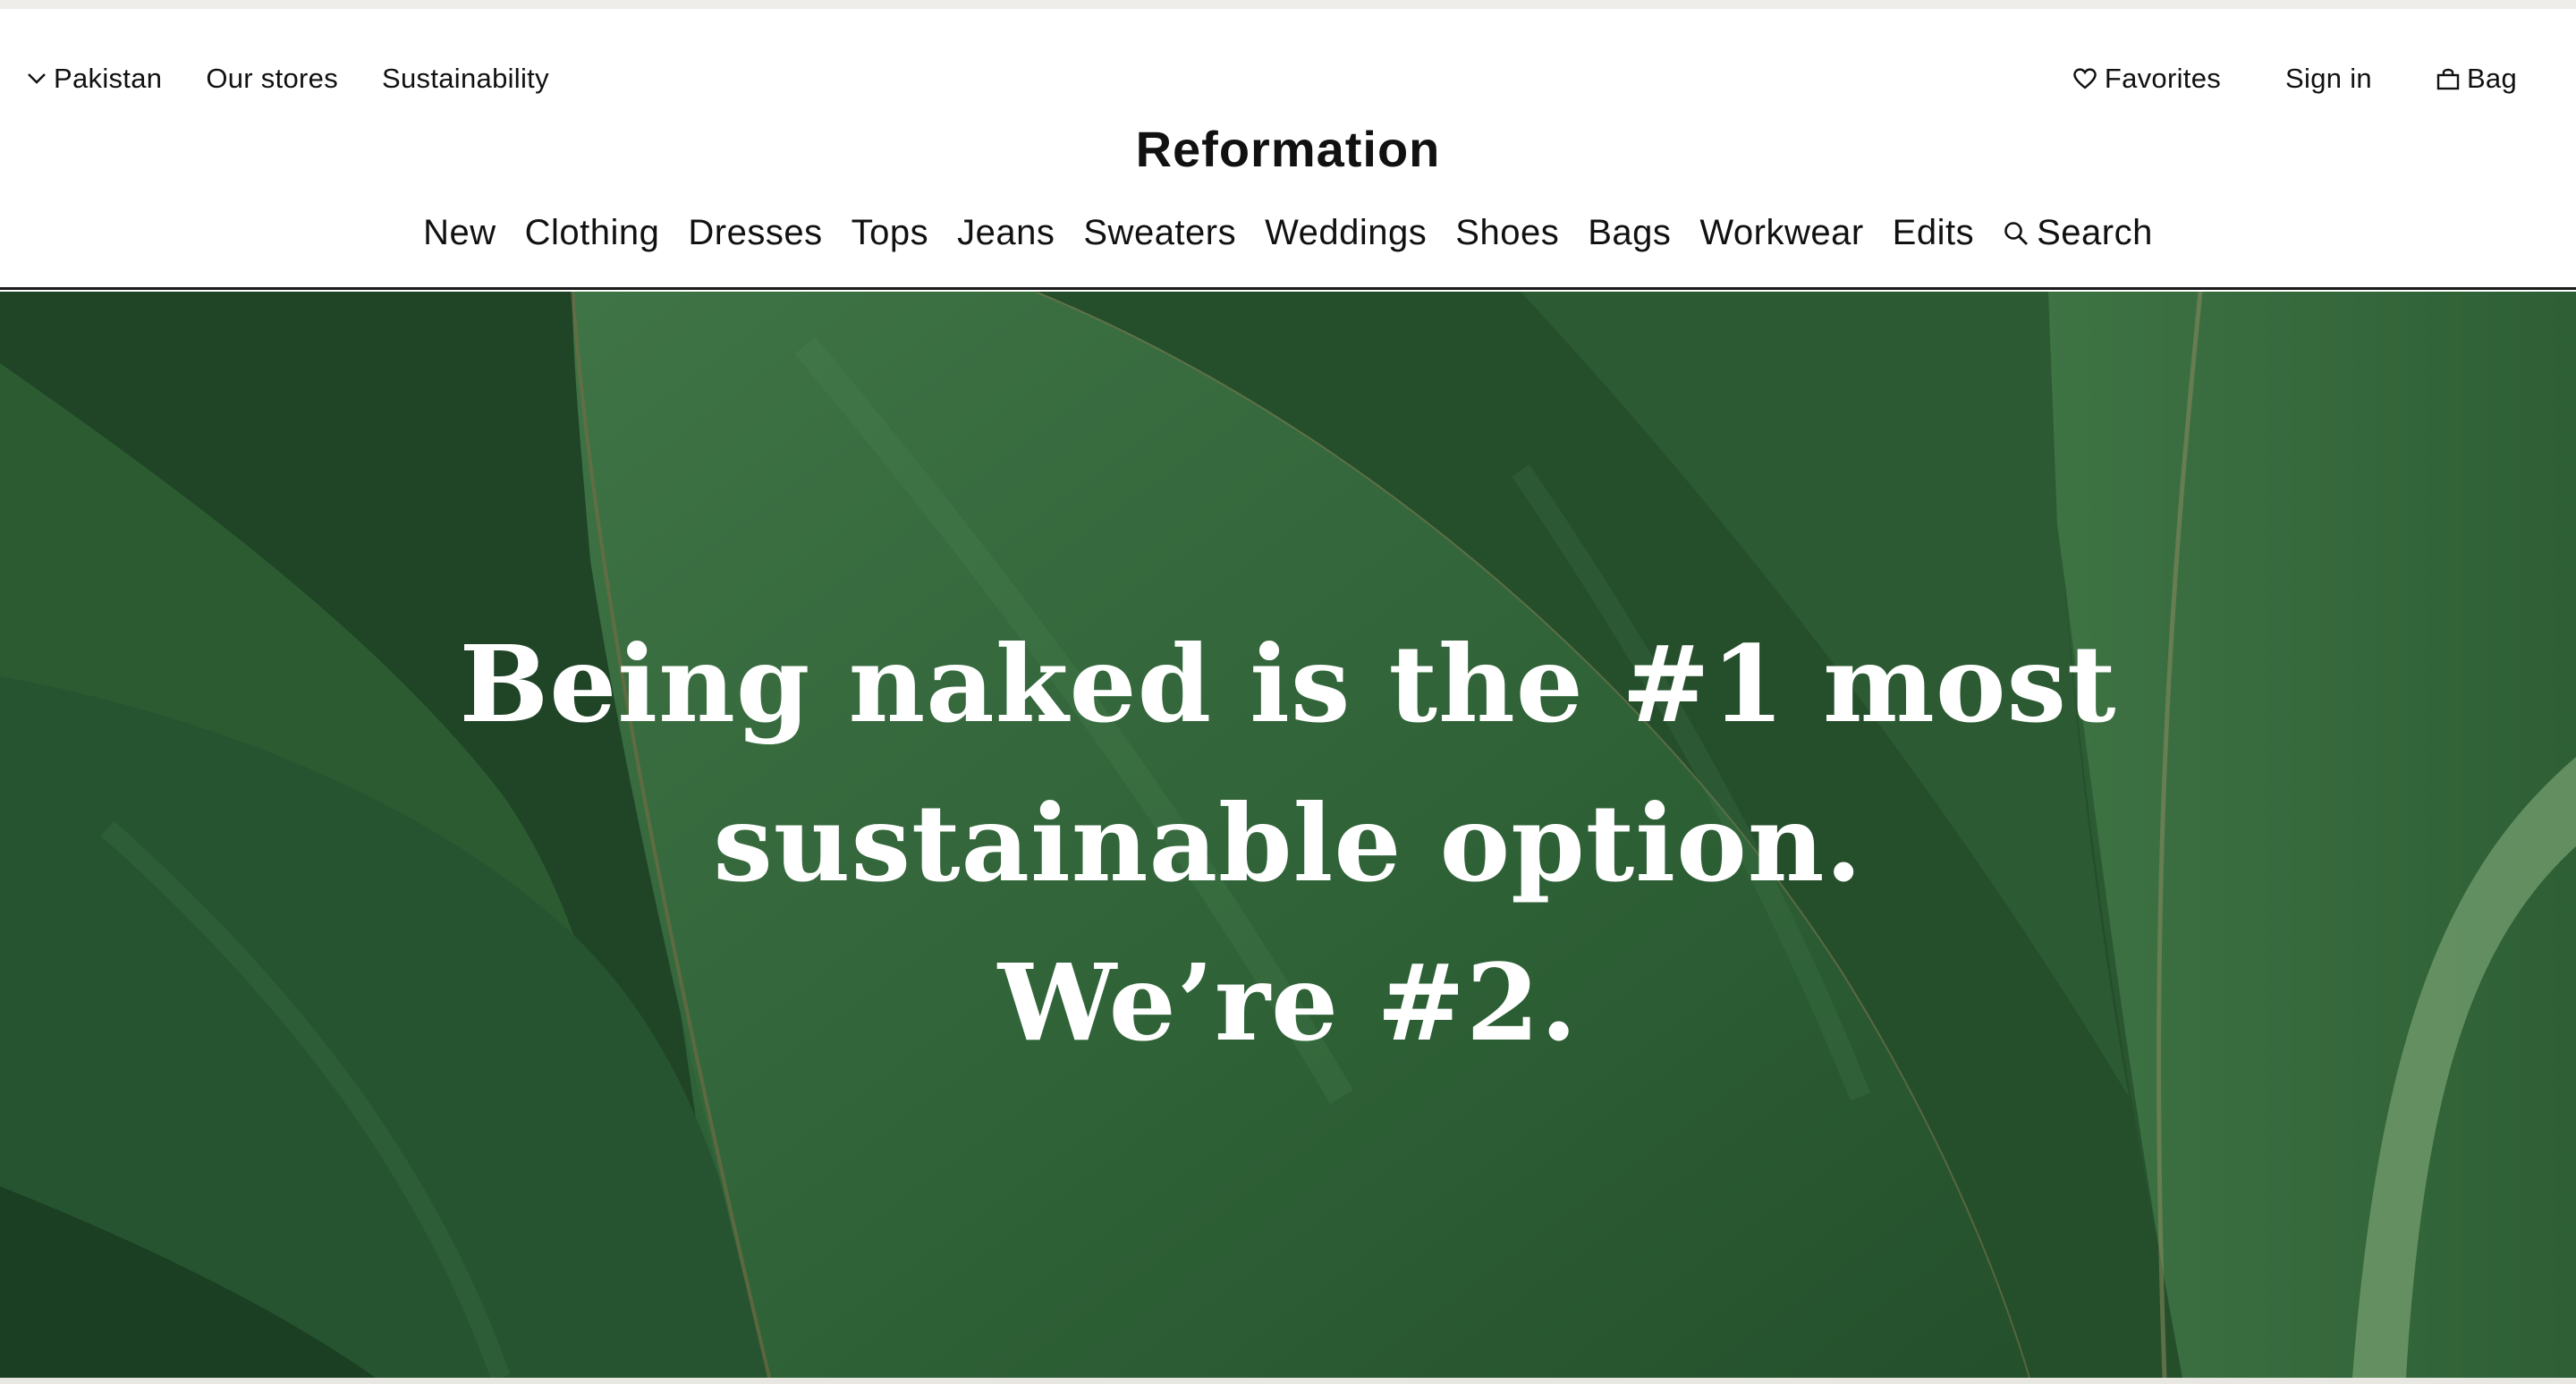 The image size is (2576, 1384). What do you see at coordinates (2095, 232) in the screenshot?
I see `search-label: Search` at bounding box center [2095, 232].